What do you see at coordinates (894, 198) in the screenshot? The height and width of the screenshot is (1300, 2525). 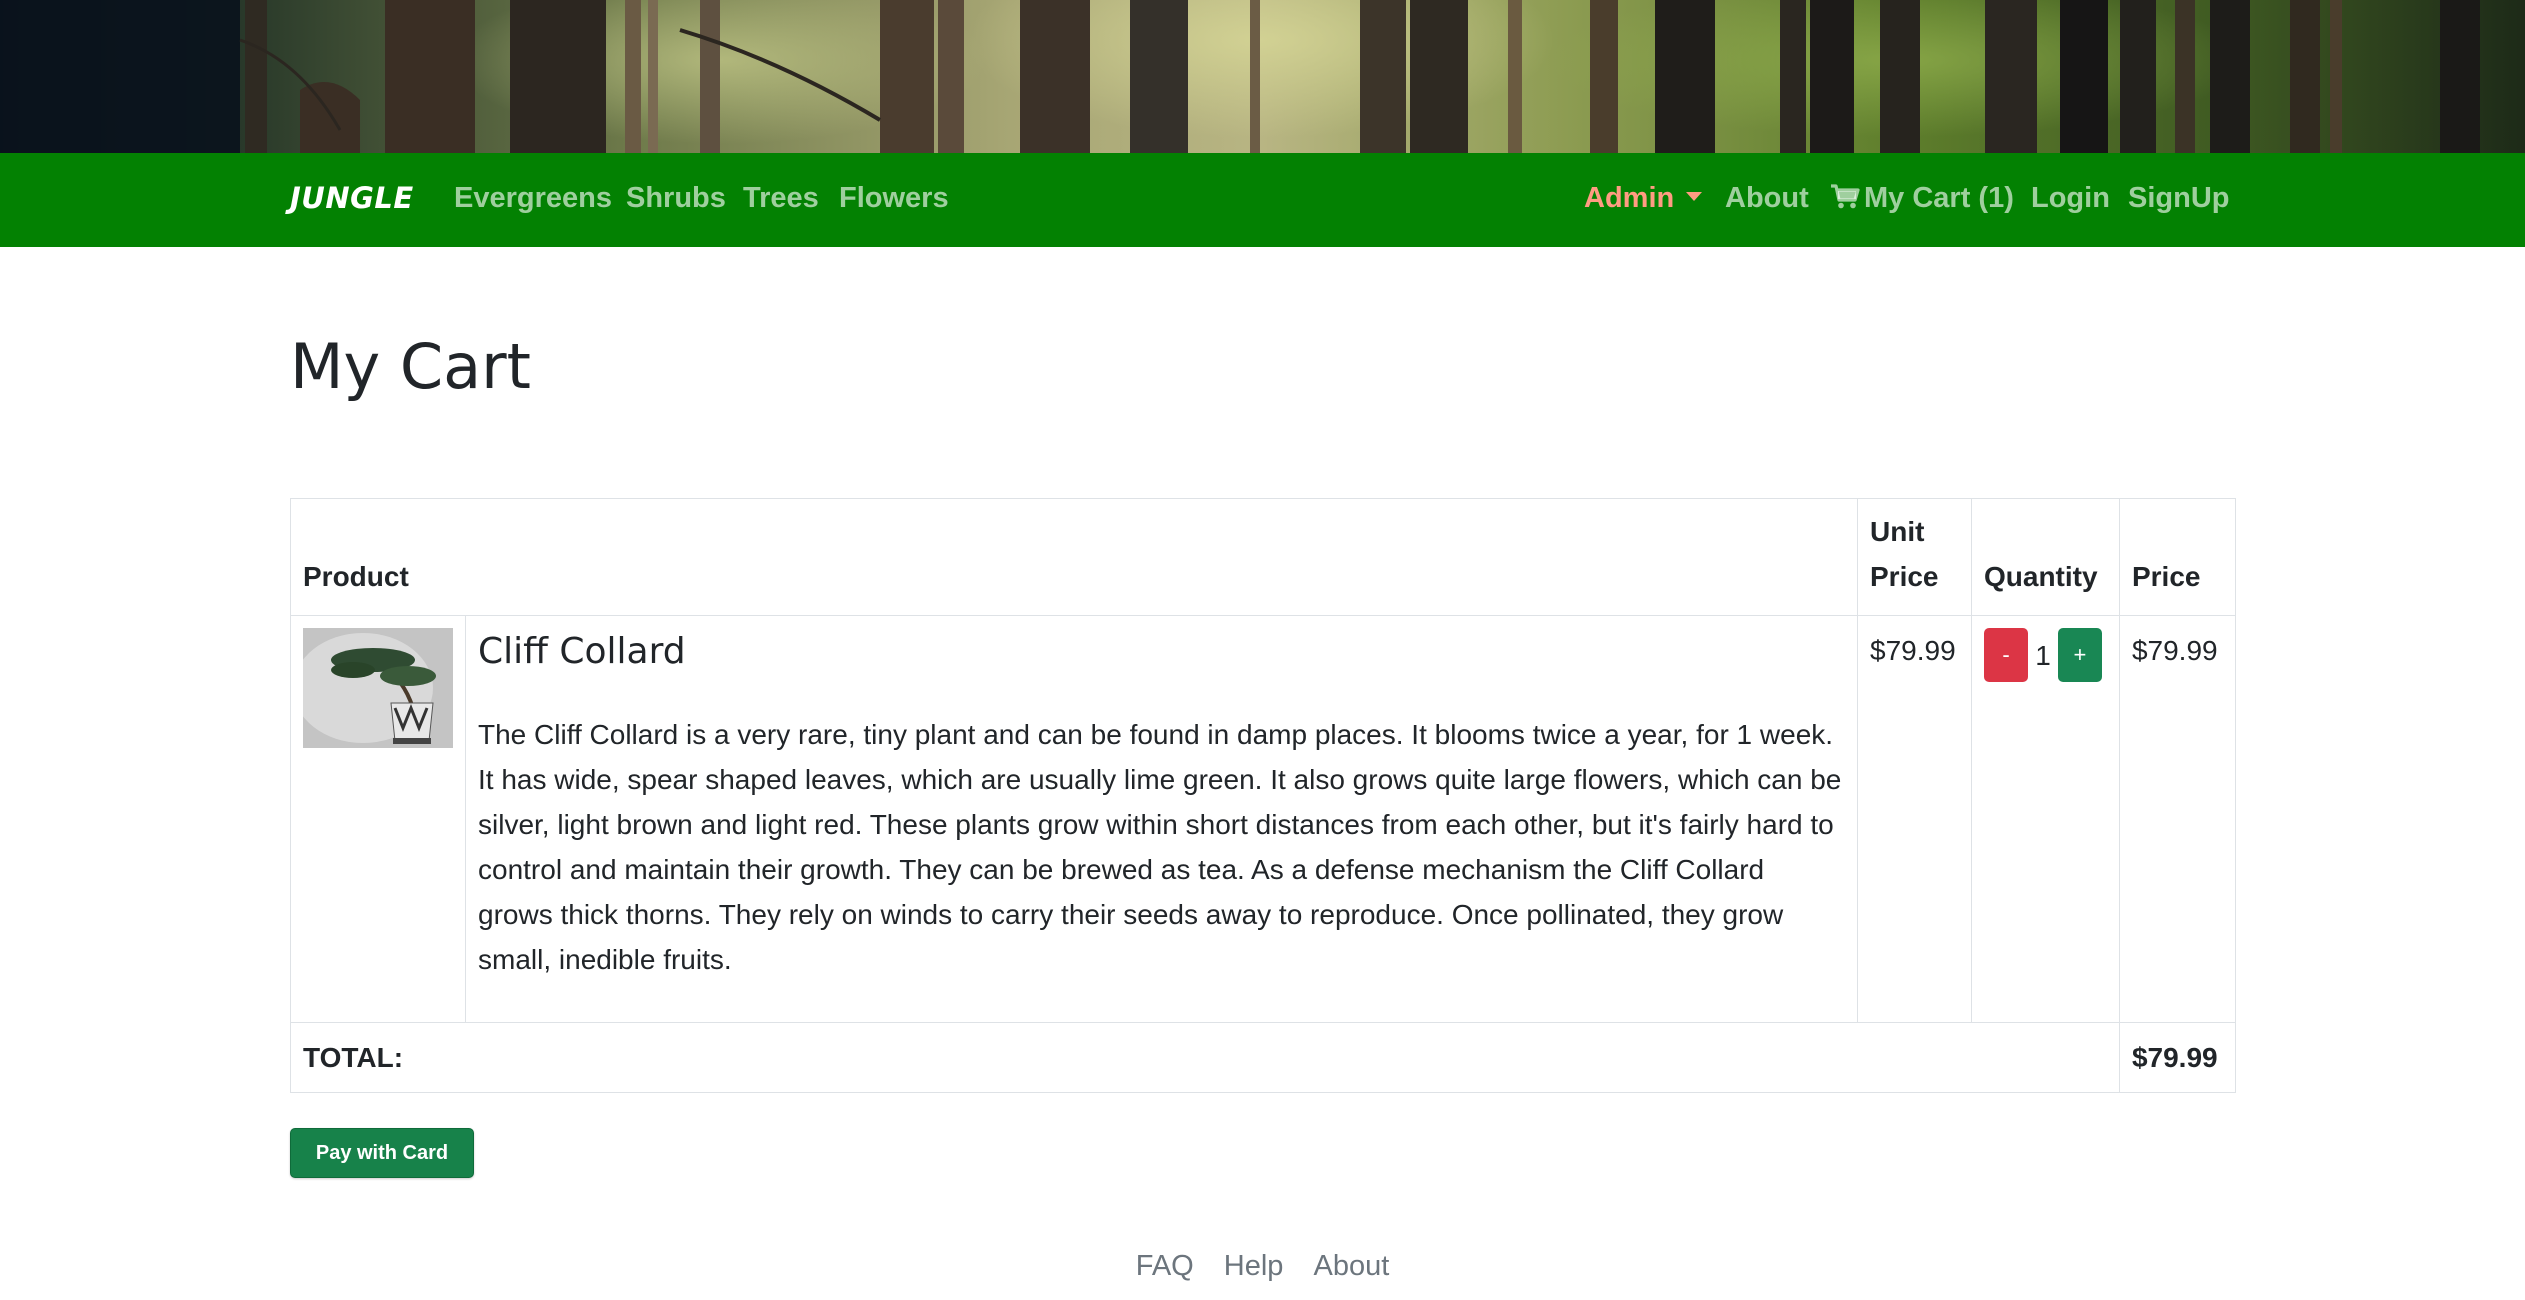 I see `nav-link-flowers: Flowers` at bounding box center [894, 198].